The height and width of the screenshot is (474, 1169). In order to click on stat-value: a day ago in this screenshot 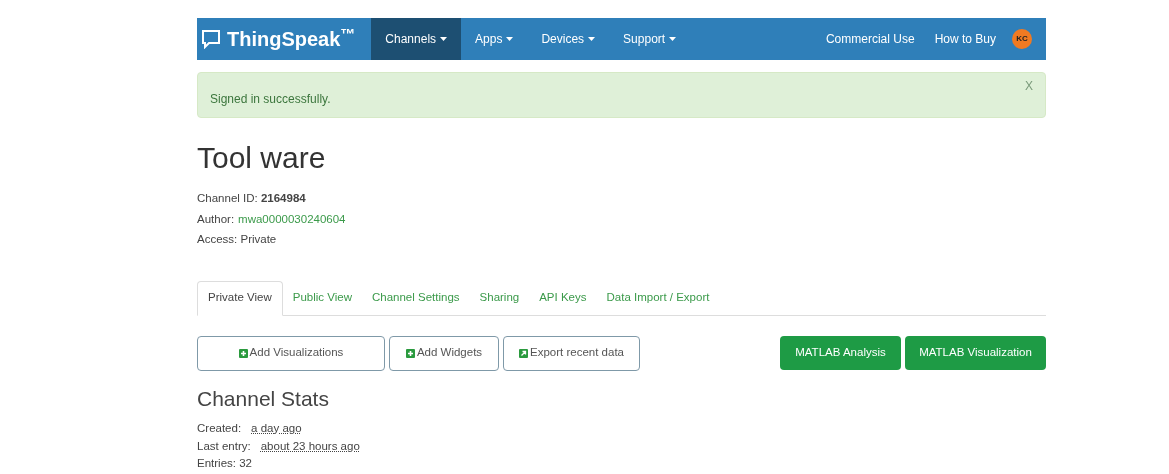, I will do `click(276, 428)`.